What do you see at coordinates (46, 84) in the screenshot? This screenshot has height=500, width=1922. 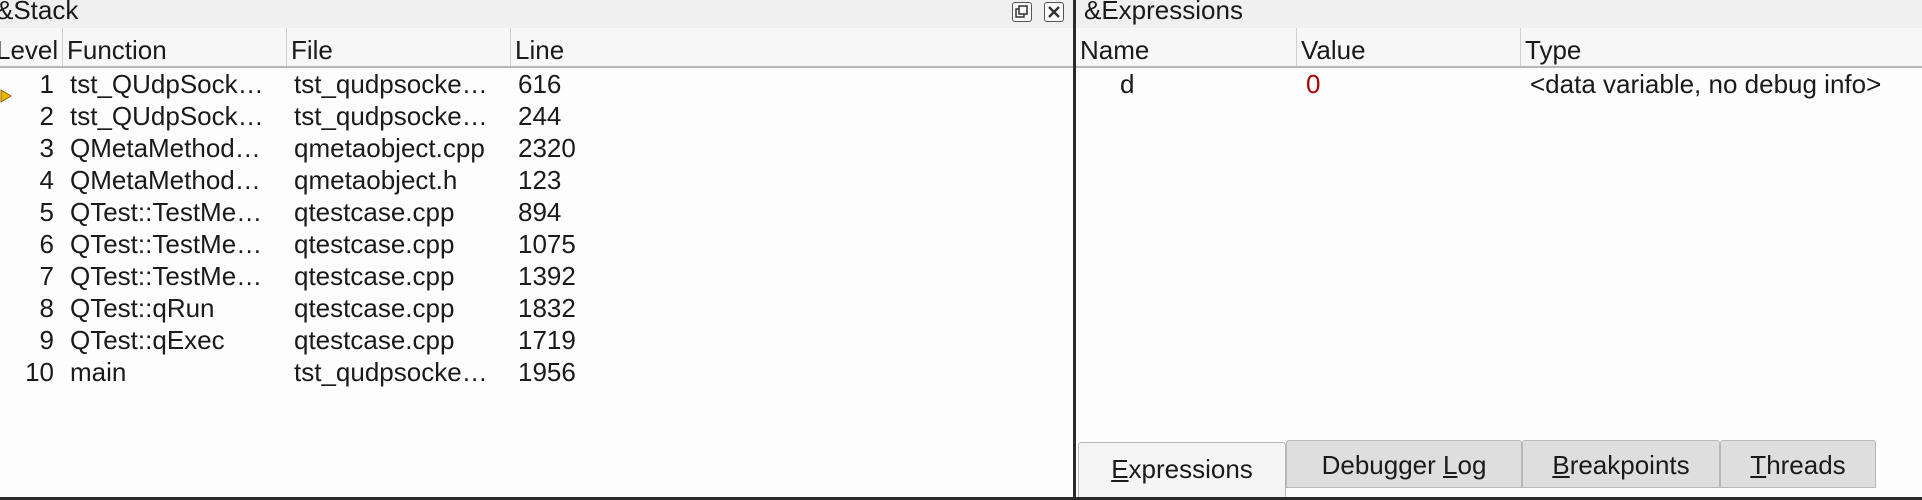 I see `cell-level: 1` at bounding box center [46, 84].